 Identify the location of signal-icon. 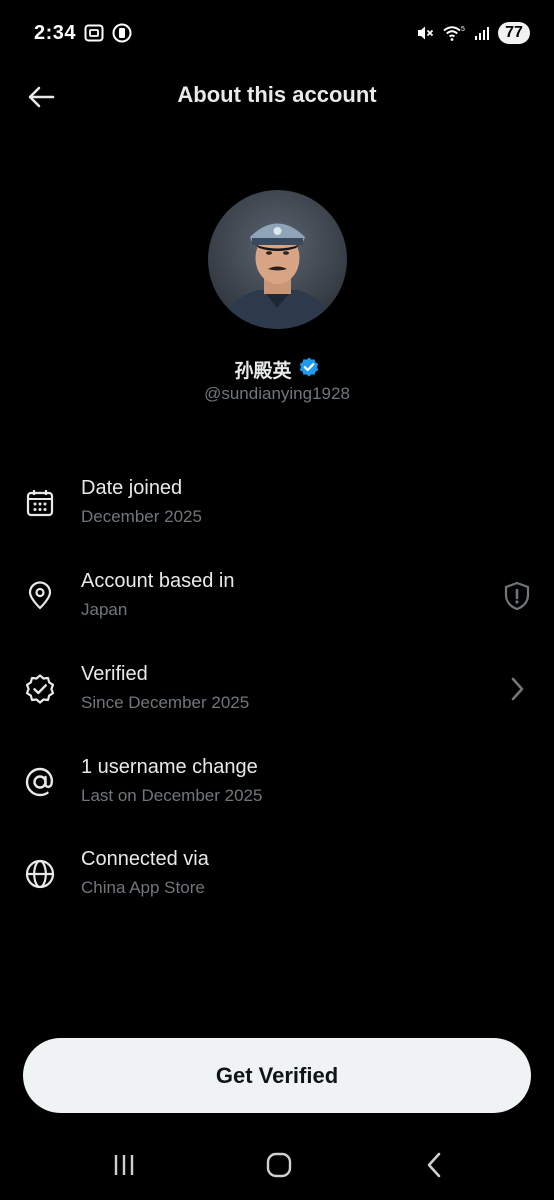
(482, 33).